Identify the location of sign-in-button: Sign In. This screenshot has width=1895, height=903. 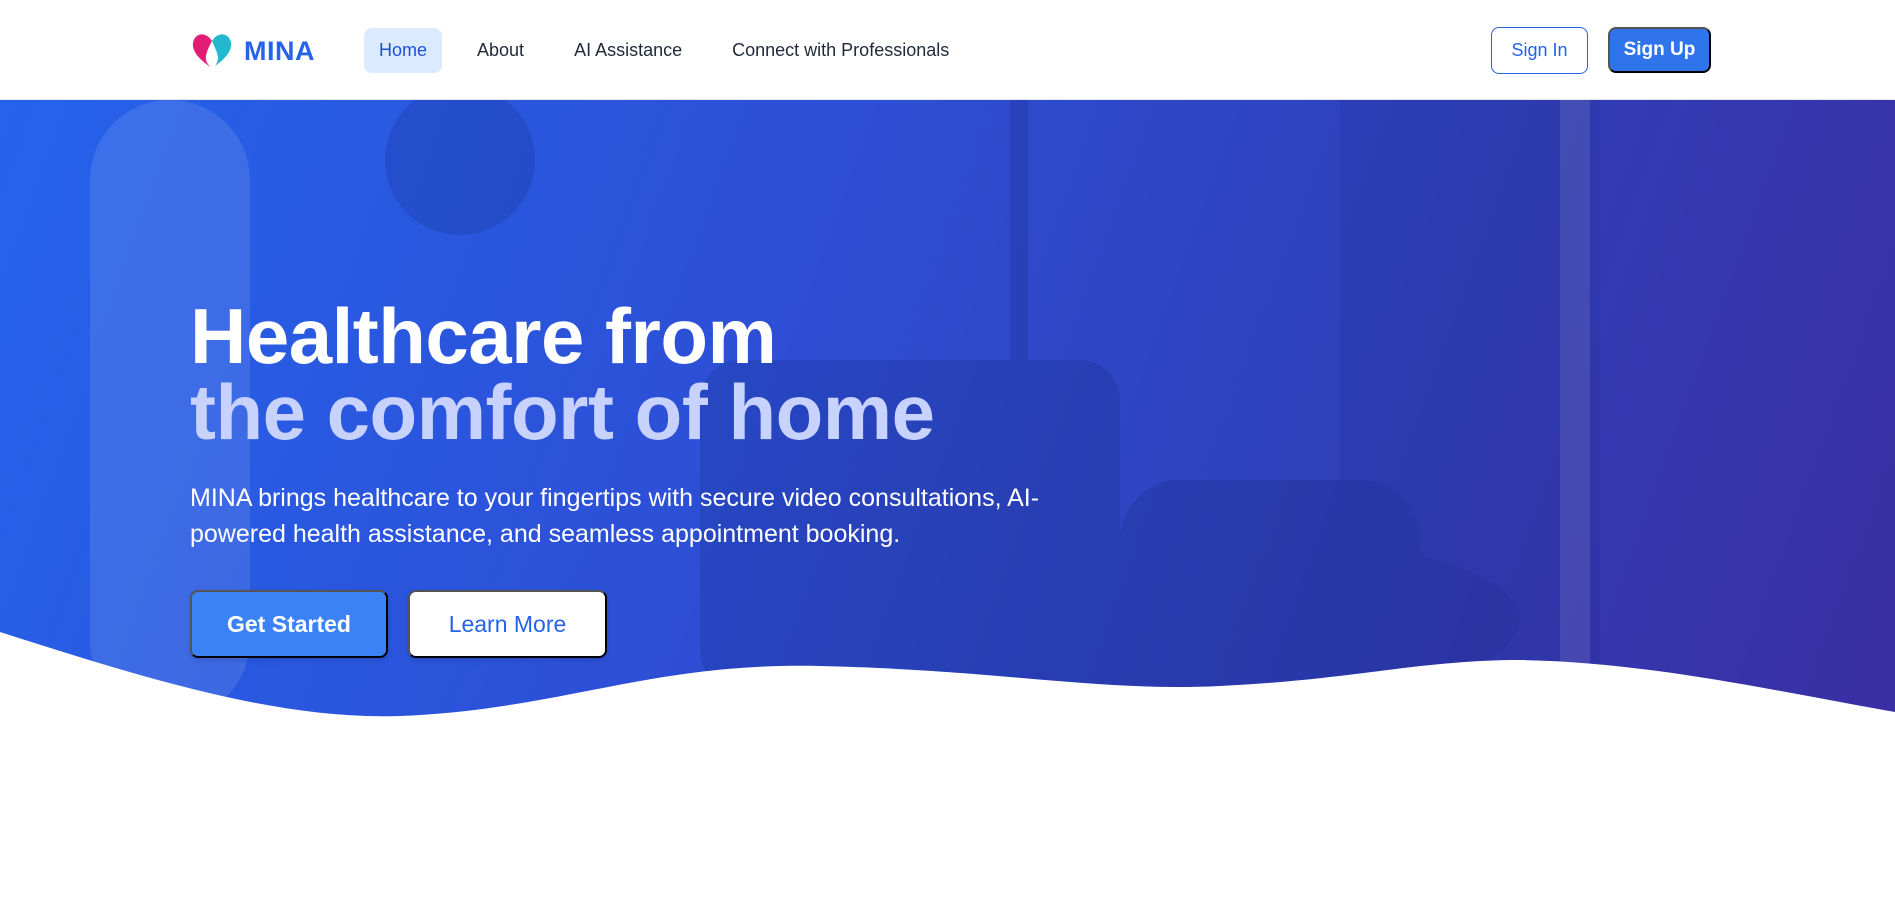
(1539, 50).